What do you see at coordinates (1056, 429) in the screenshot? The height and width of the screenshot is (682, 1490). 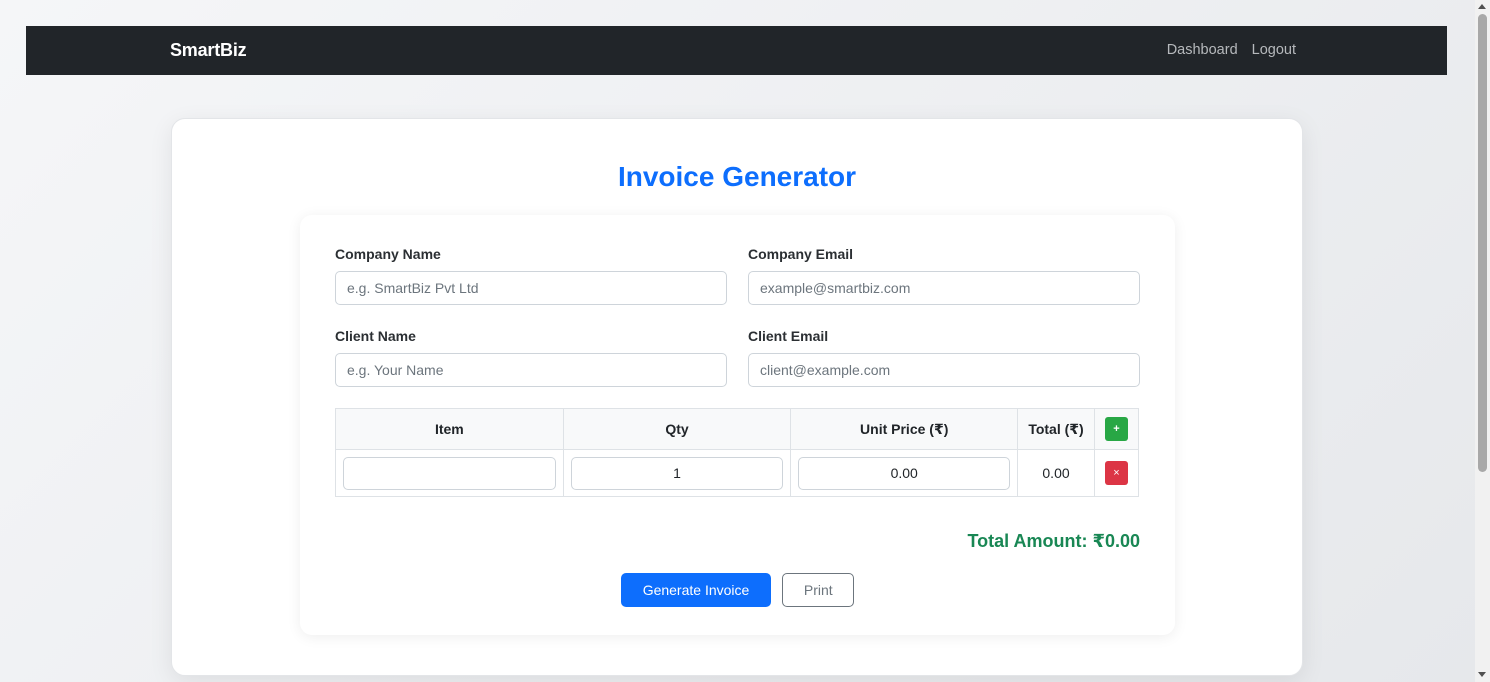 I see `col-header-total: Total (₹)` at bounding box center [1056, 429].